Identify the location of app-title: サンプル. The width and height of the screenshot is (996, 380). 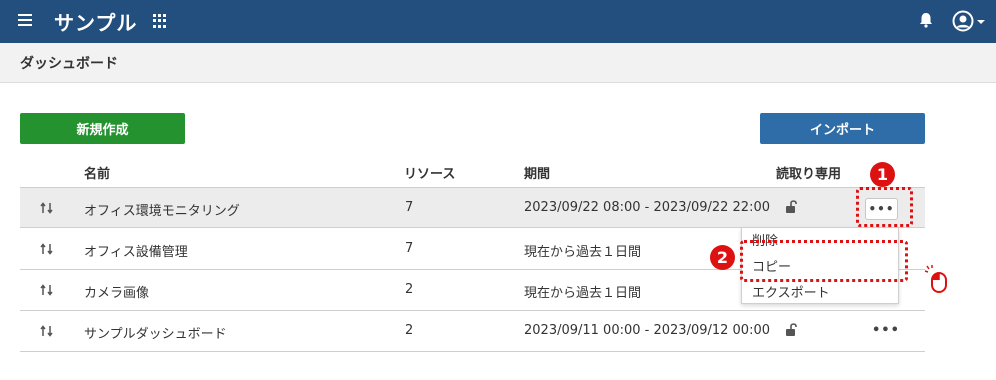
(95, 21).